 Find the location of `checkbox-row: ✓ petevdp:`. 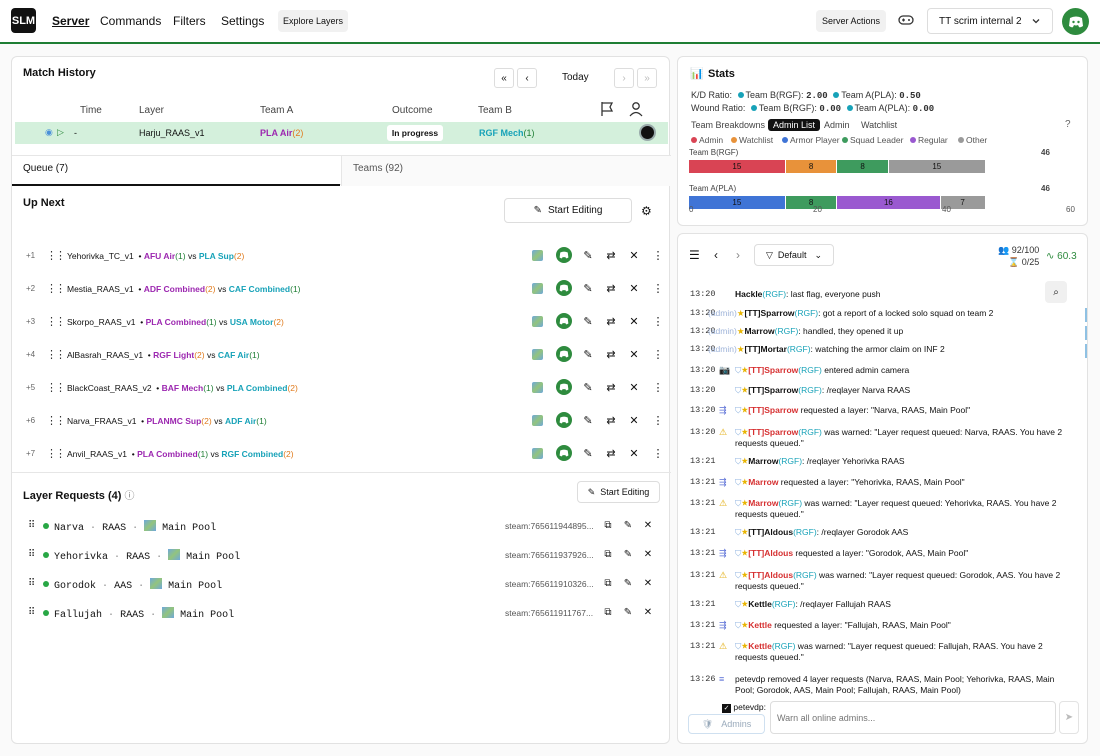

checkbox-row: ✓ petevdp: is located at coordinates (744, 707).